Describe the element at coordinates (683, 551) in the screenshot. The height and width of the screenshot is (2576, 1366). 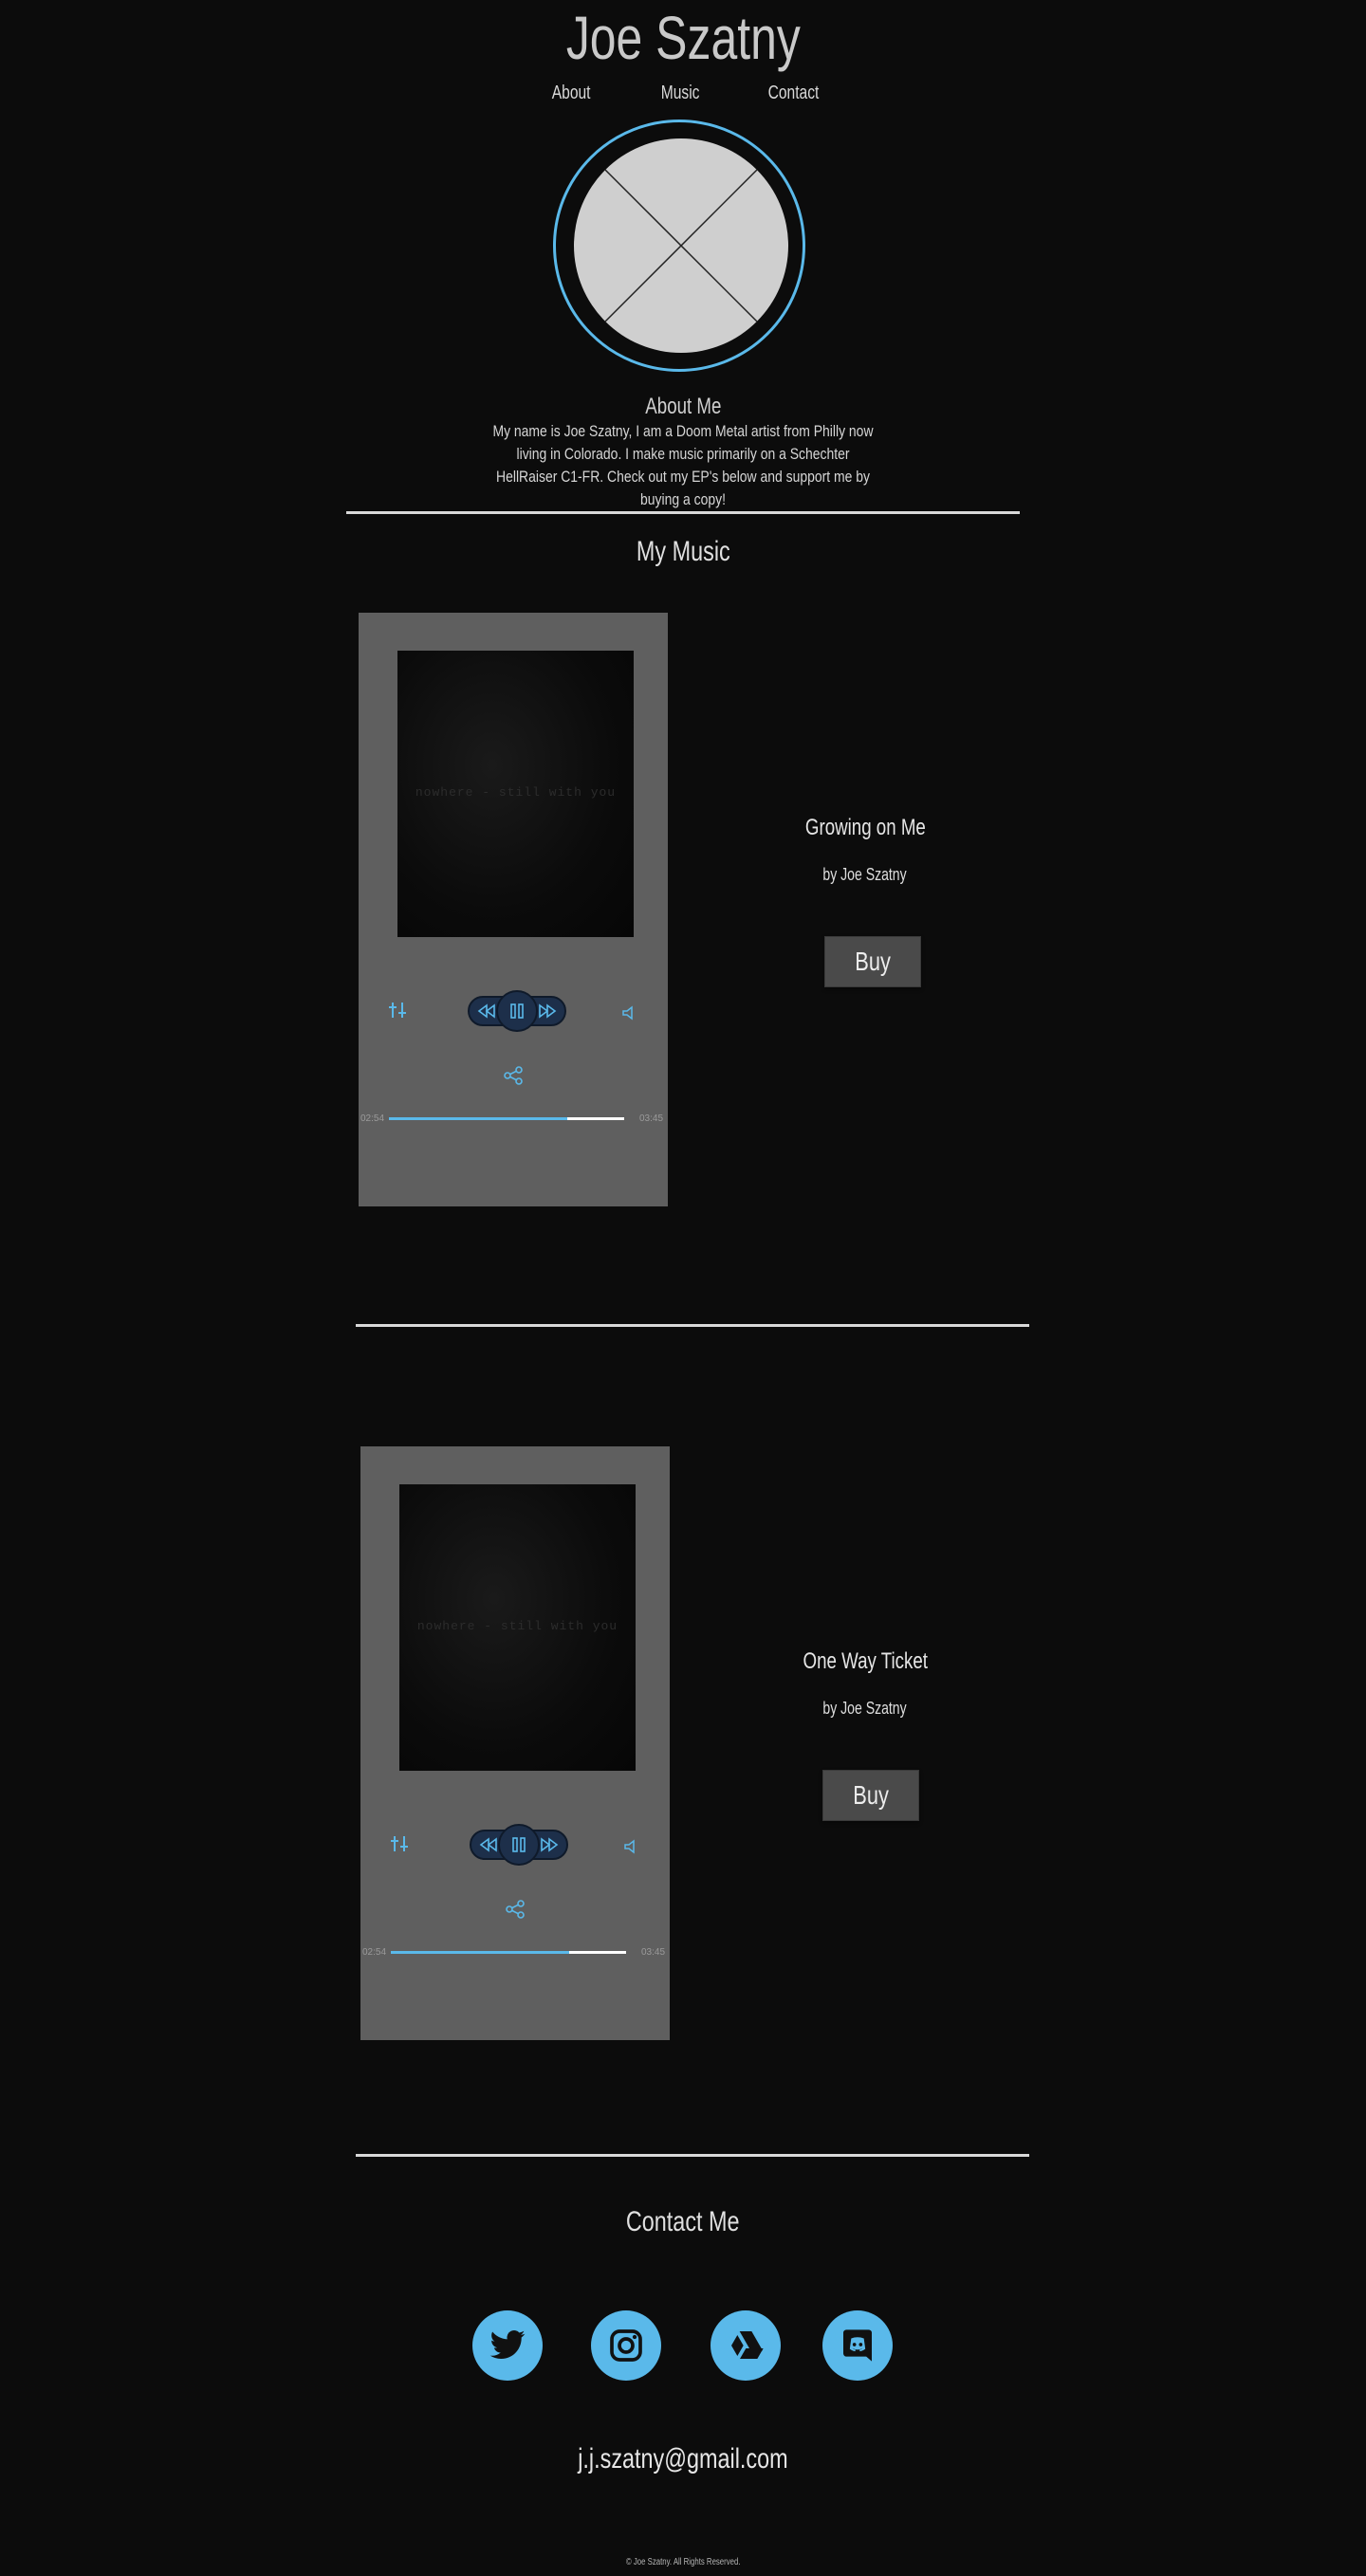
I see `music-heading: My Music` at that location.